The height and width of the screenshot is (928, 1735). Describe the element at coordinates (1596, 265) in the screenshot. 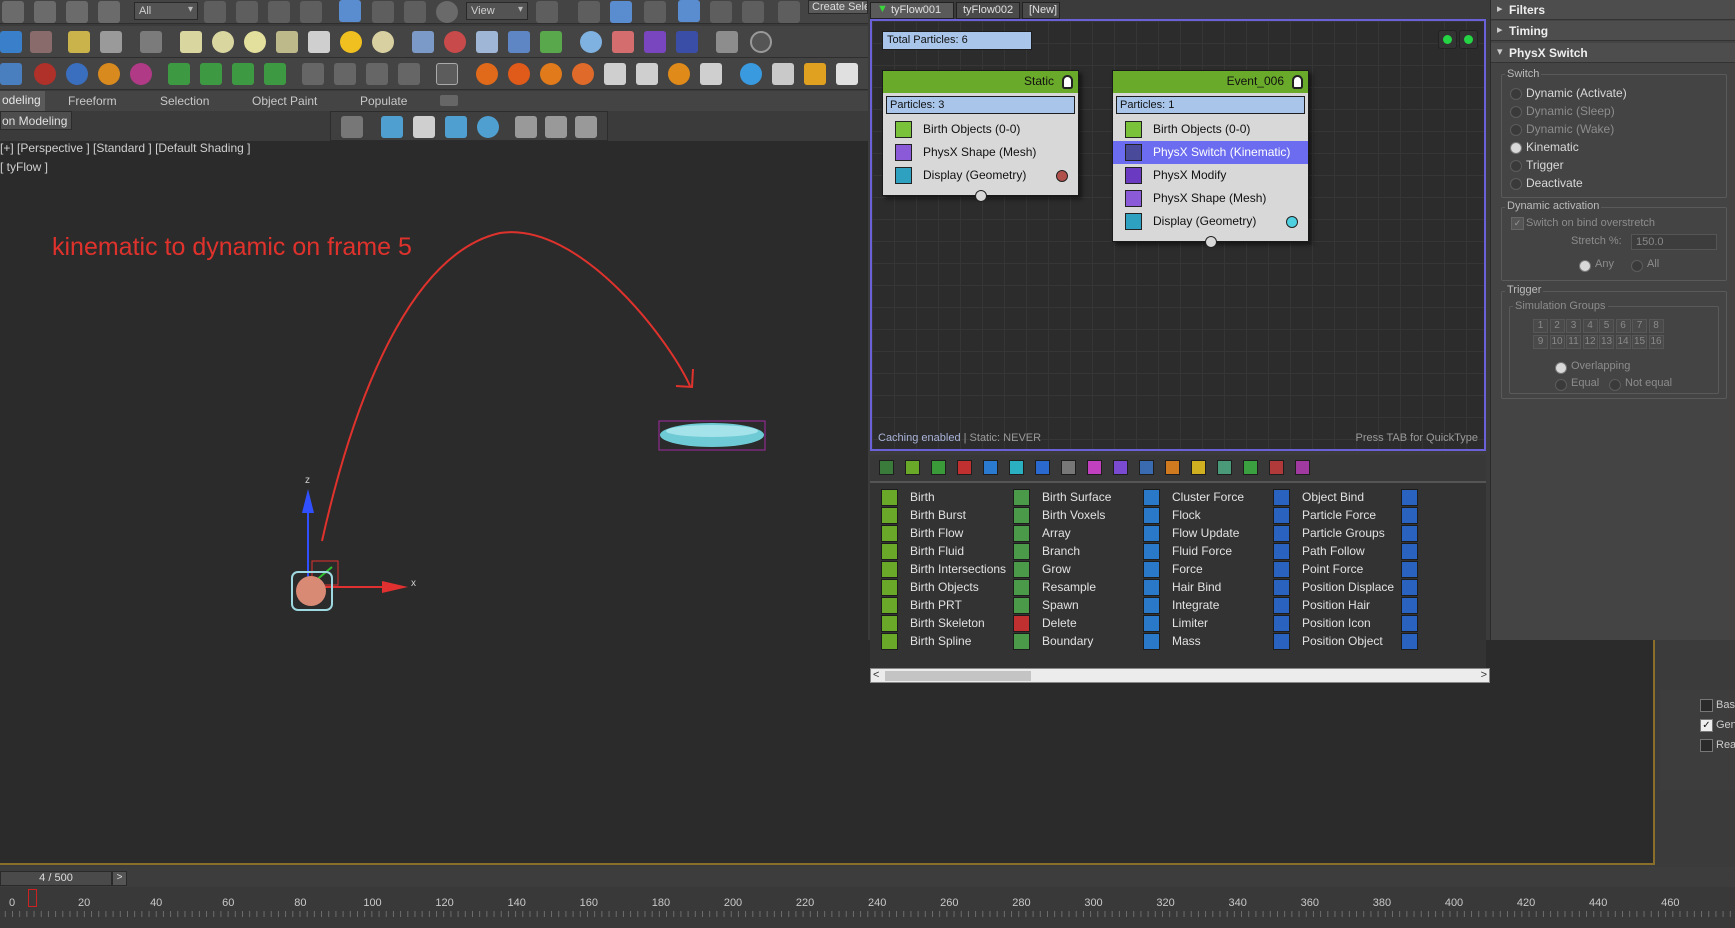

I see `radio-any: Any` at that location.